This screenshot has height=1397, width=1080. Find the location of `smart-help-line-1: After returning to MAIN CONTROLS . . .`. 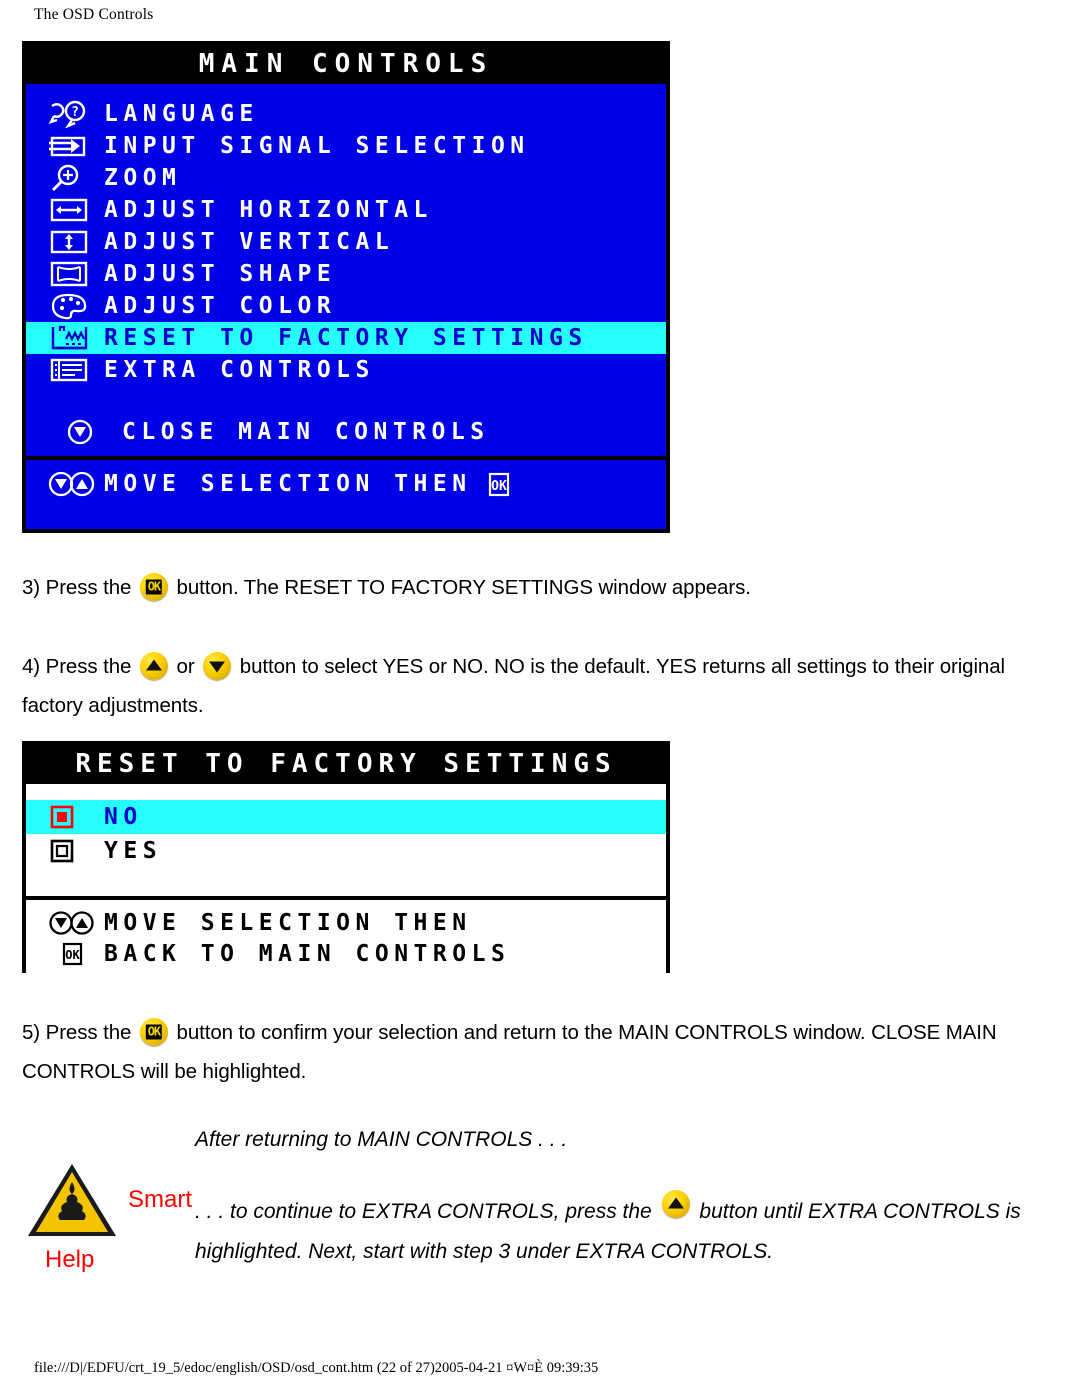

smart-help-line-1: After returning to MAIN CONTROLS . . . is located at coordinates (381, 1139).